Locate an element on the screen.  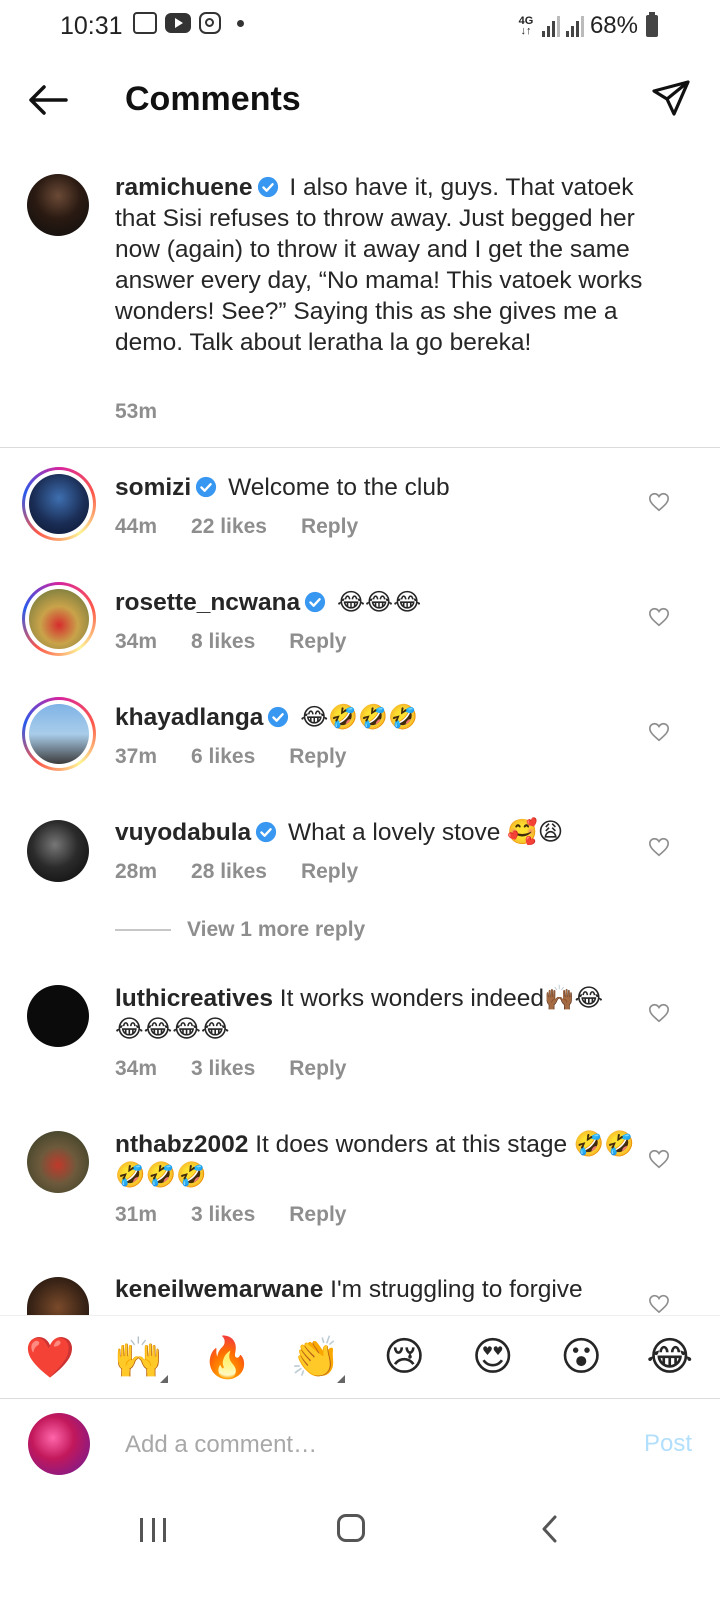
battery-percent: 68% is located at coordinates (613, 25).